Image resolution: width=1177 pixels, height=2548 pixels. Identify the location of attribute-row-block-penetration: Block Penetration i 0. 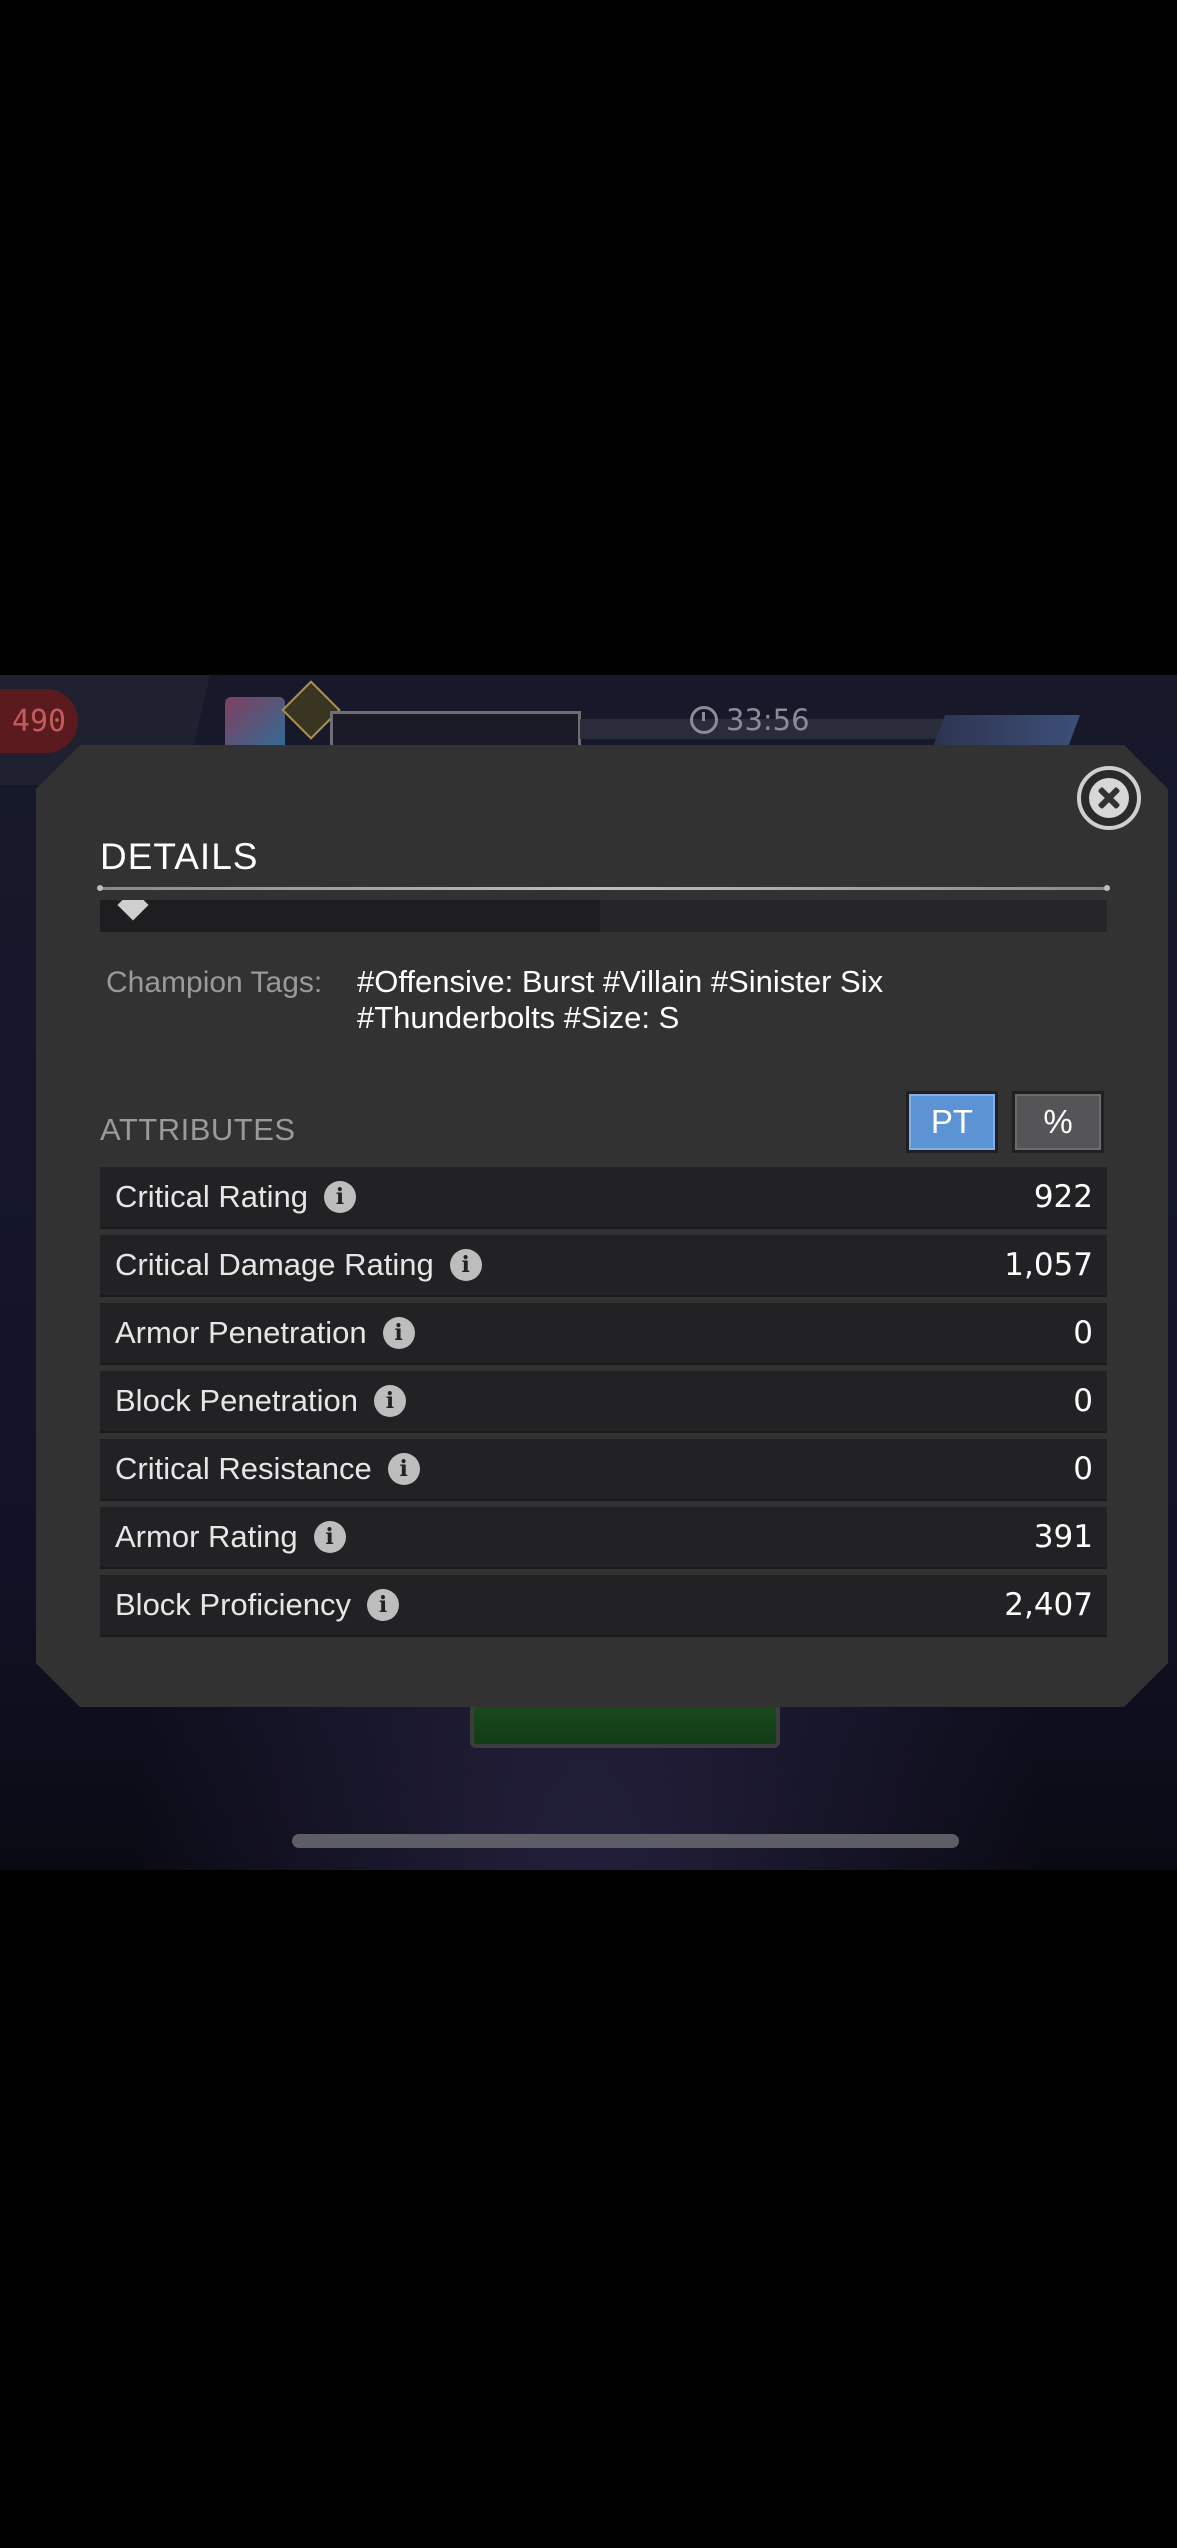
(603, 1402).